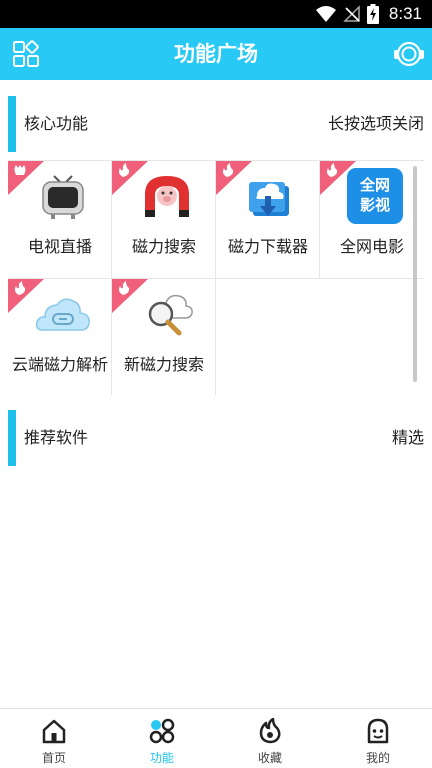 Image resolution: width=432 pixels, height=768 pixels. I want to click on feature-grid-icon, so click(162, 731).